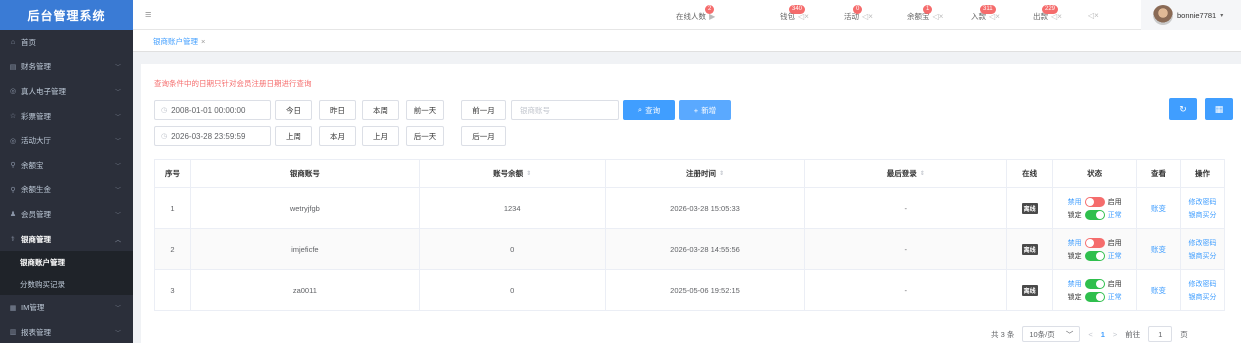 This screenshot has height=343, width=1241. I want to click on table-header-row: 序号 银商账号 账号余额 ⇕ 注册时间 ⇕ 最后登录 ⇕ 在线 状态 查看 操作, so click(690, 174).